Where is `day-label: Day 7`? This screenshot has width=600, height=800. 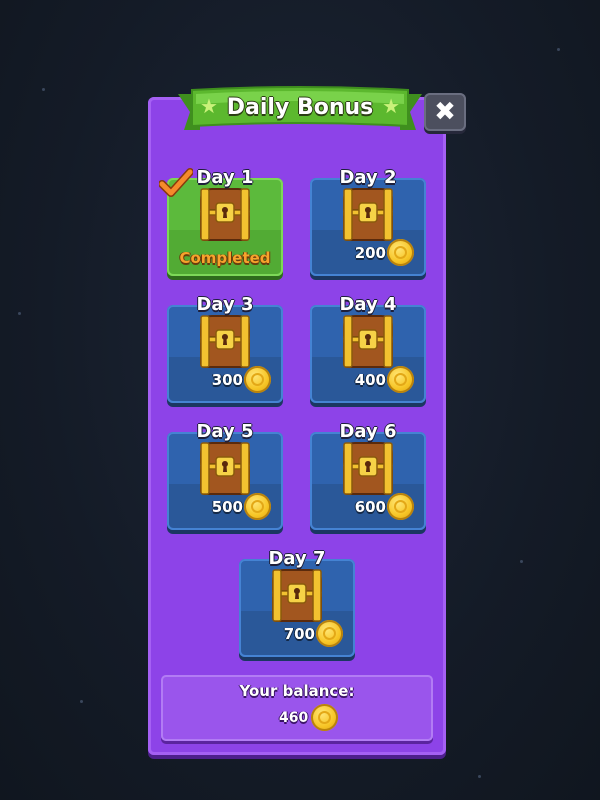 day-label: Day 7 is located at coordinates (297, 558).